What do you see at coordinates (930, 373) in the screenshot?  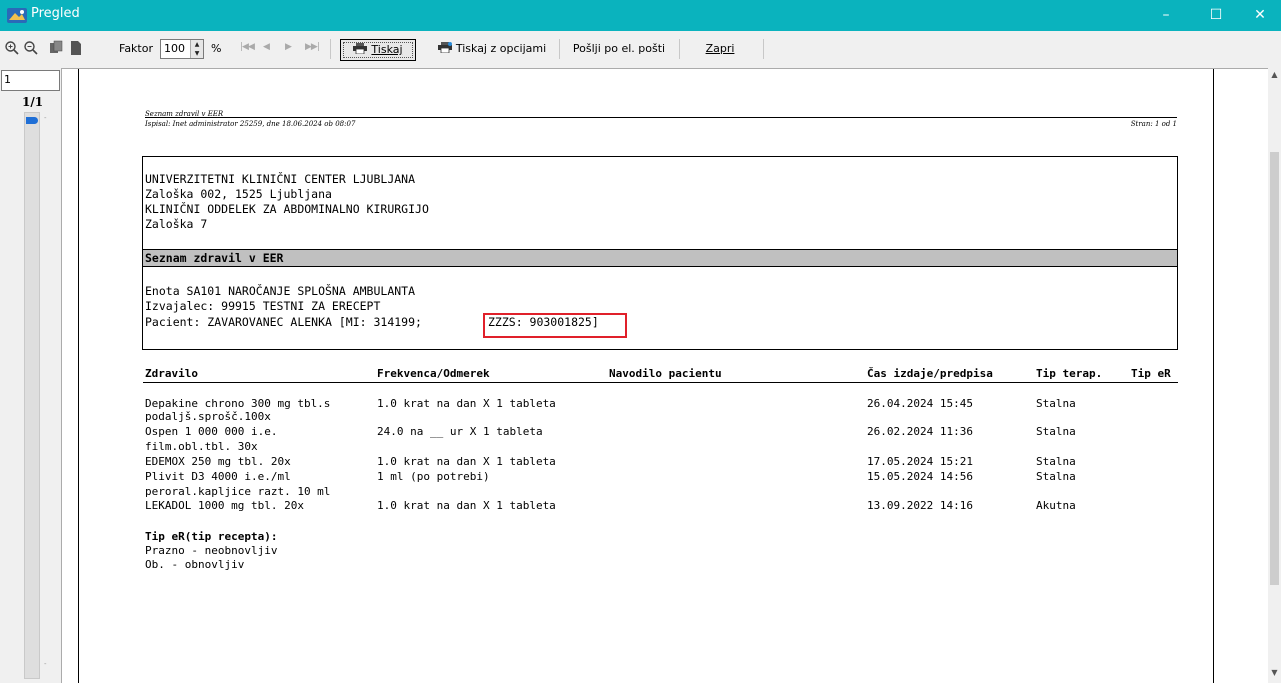 I see `column-header-issue-time: Čas izdaje/predpisa` at bounding box center [930, 373].